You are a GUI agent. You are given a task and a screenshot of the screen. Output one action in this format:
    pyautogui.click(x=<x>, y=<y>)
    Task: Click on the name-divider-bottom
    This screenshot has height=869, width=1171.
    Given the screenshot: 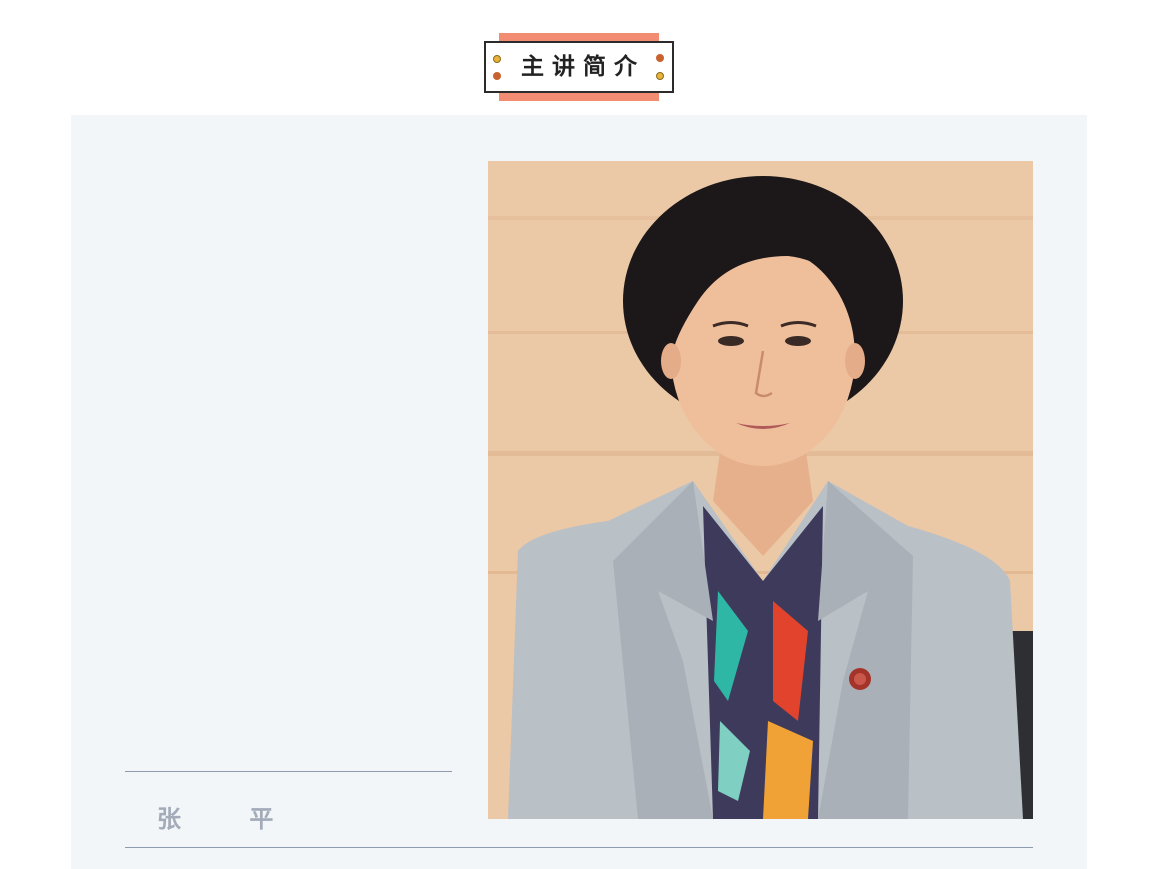 What is the action you would take?
    pyautogui.click(x=579, y=847)
    